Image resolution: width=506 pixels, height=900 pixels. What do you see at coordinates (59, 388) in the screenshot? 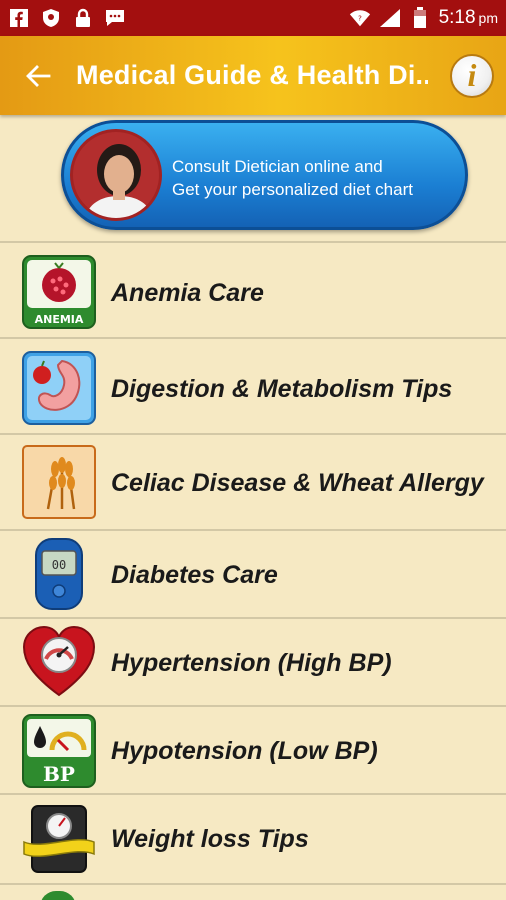
I see `stomach-icon` at bounding box center [59, 388].